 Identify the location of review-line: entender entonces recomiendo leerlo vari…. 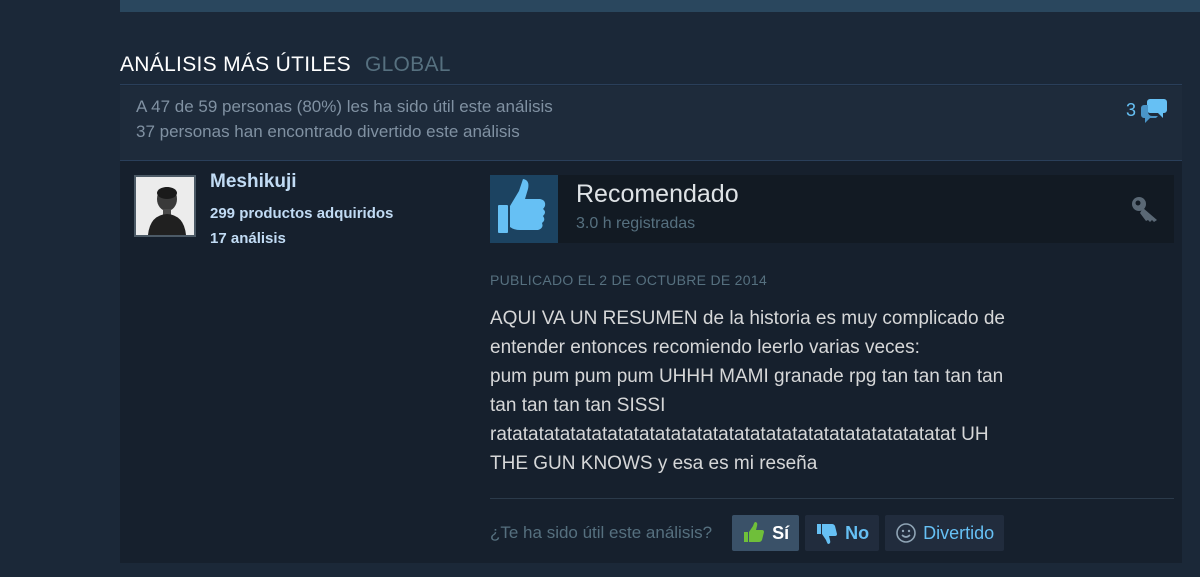
(705, 347).